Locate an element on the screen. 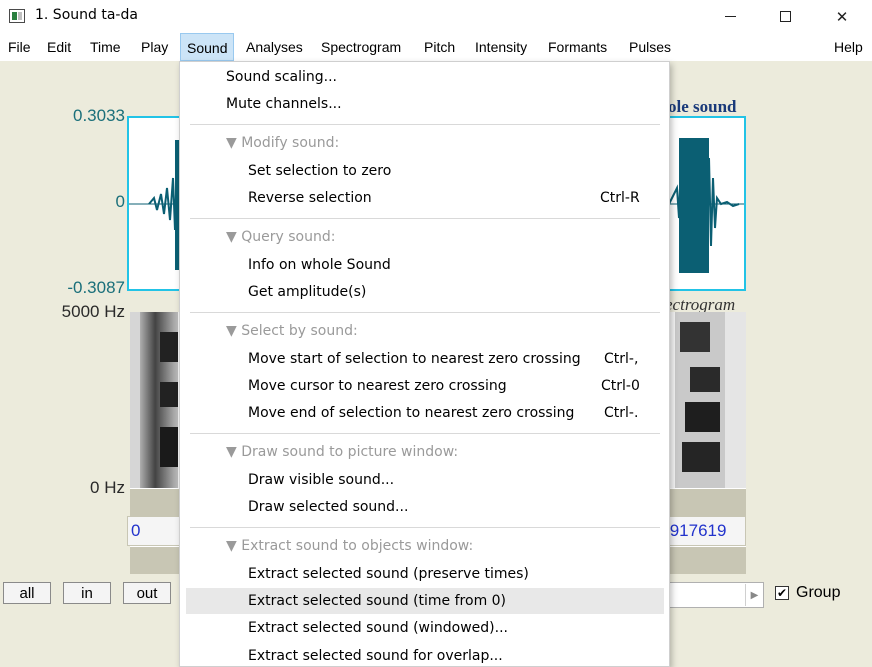  menu-help: Help is located at coordinates (848, 47).